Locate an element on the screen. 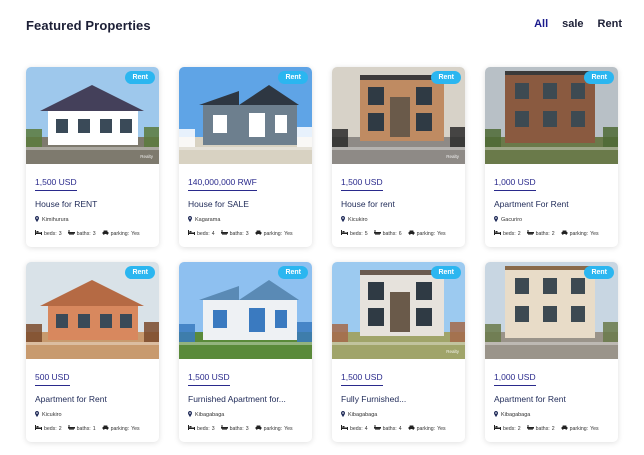  property-features: beds: 4 baths: 4 parking: Yes is located at coordinates (399, 428).